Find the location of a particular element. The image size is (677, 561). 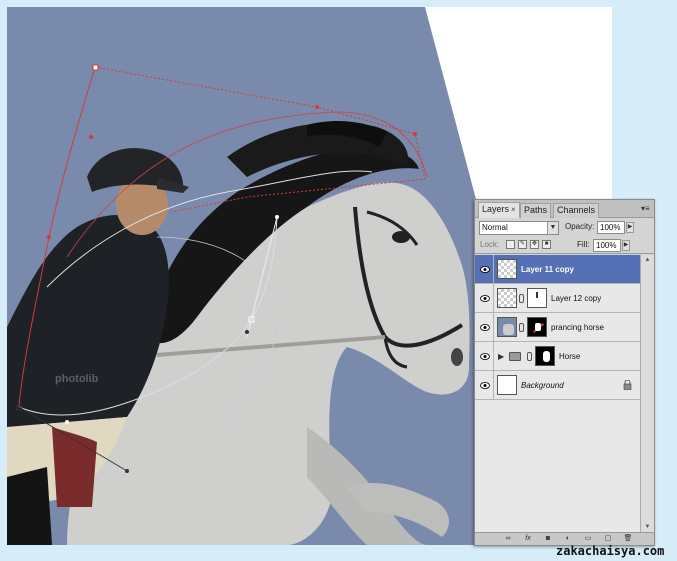

chevron-down-icon: ▼ is located at coordinates (552, 228).